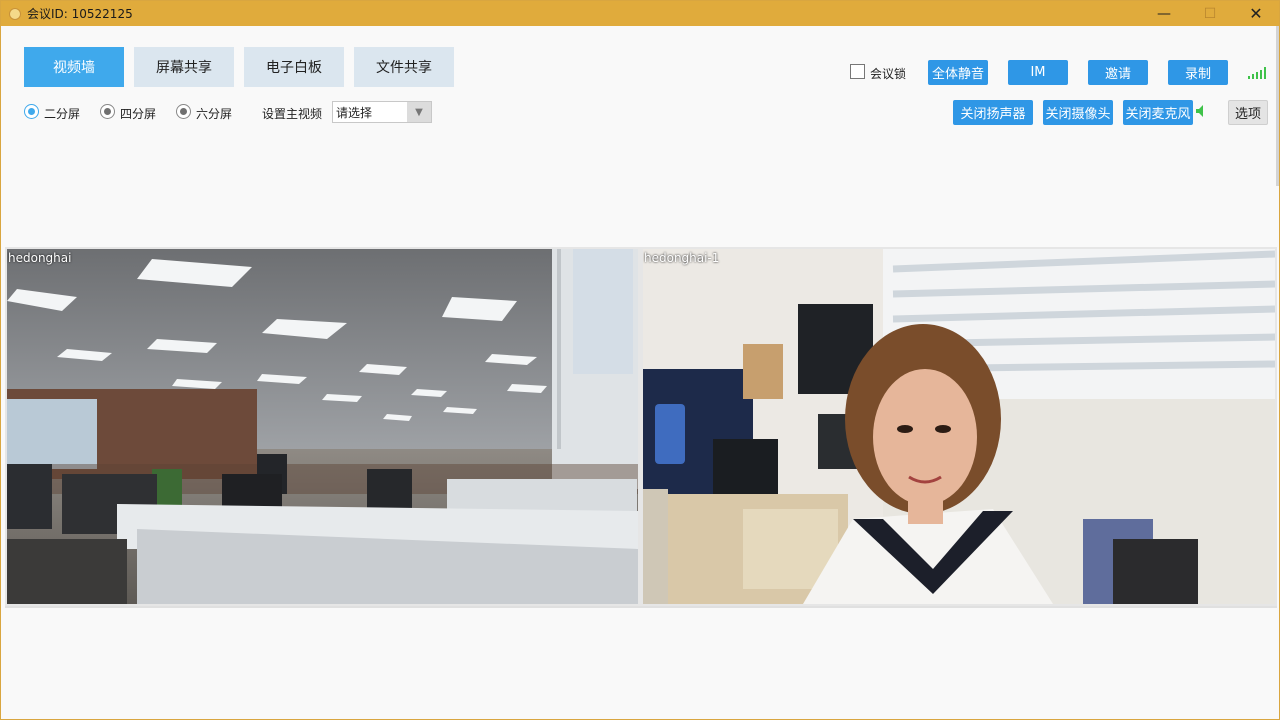 The height and width of the screenshot is (720, 1280). Describe the element at coordinates (857, 71) in the screenshot. I see `meeting-lock-checkbox` at that location.